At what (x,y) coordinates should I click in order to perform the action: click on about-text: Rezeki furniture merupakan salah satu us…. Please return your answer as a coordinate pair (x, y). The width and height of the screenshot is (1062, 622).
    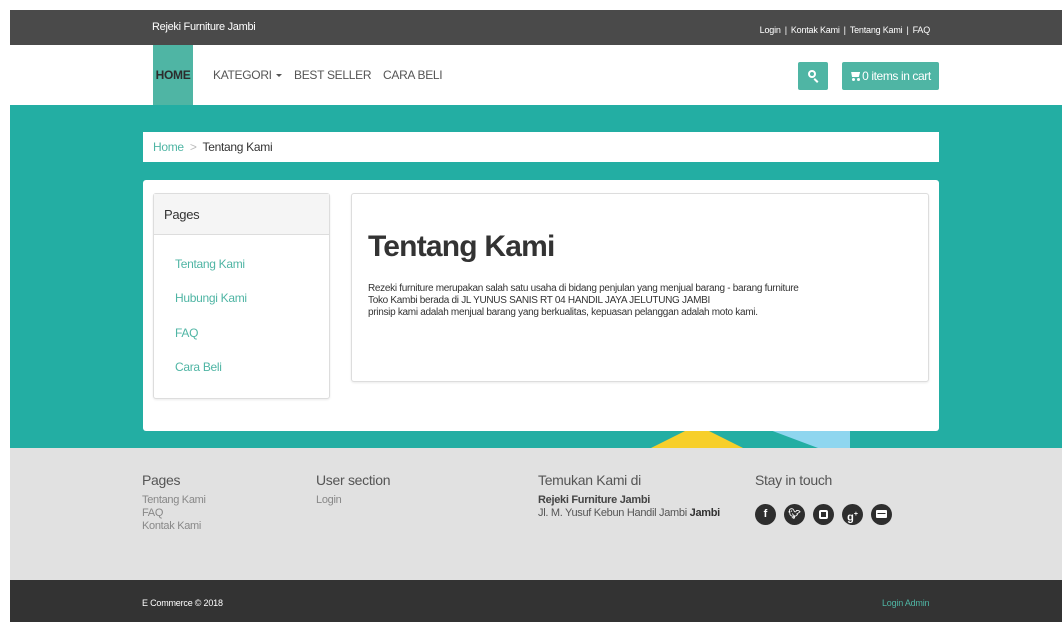
    Looking at the image, I should click on (583, 301).